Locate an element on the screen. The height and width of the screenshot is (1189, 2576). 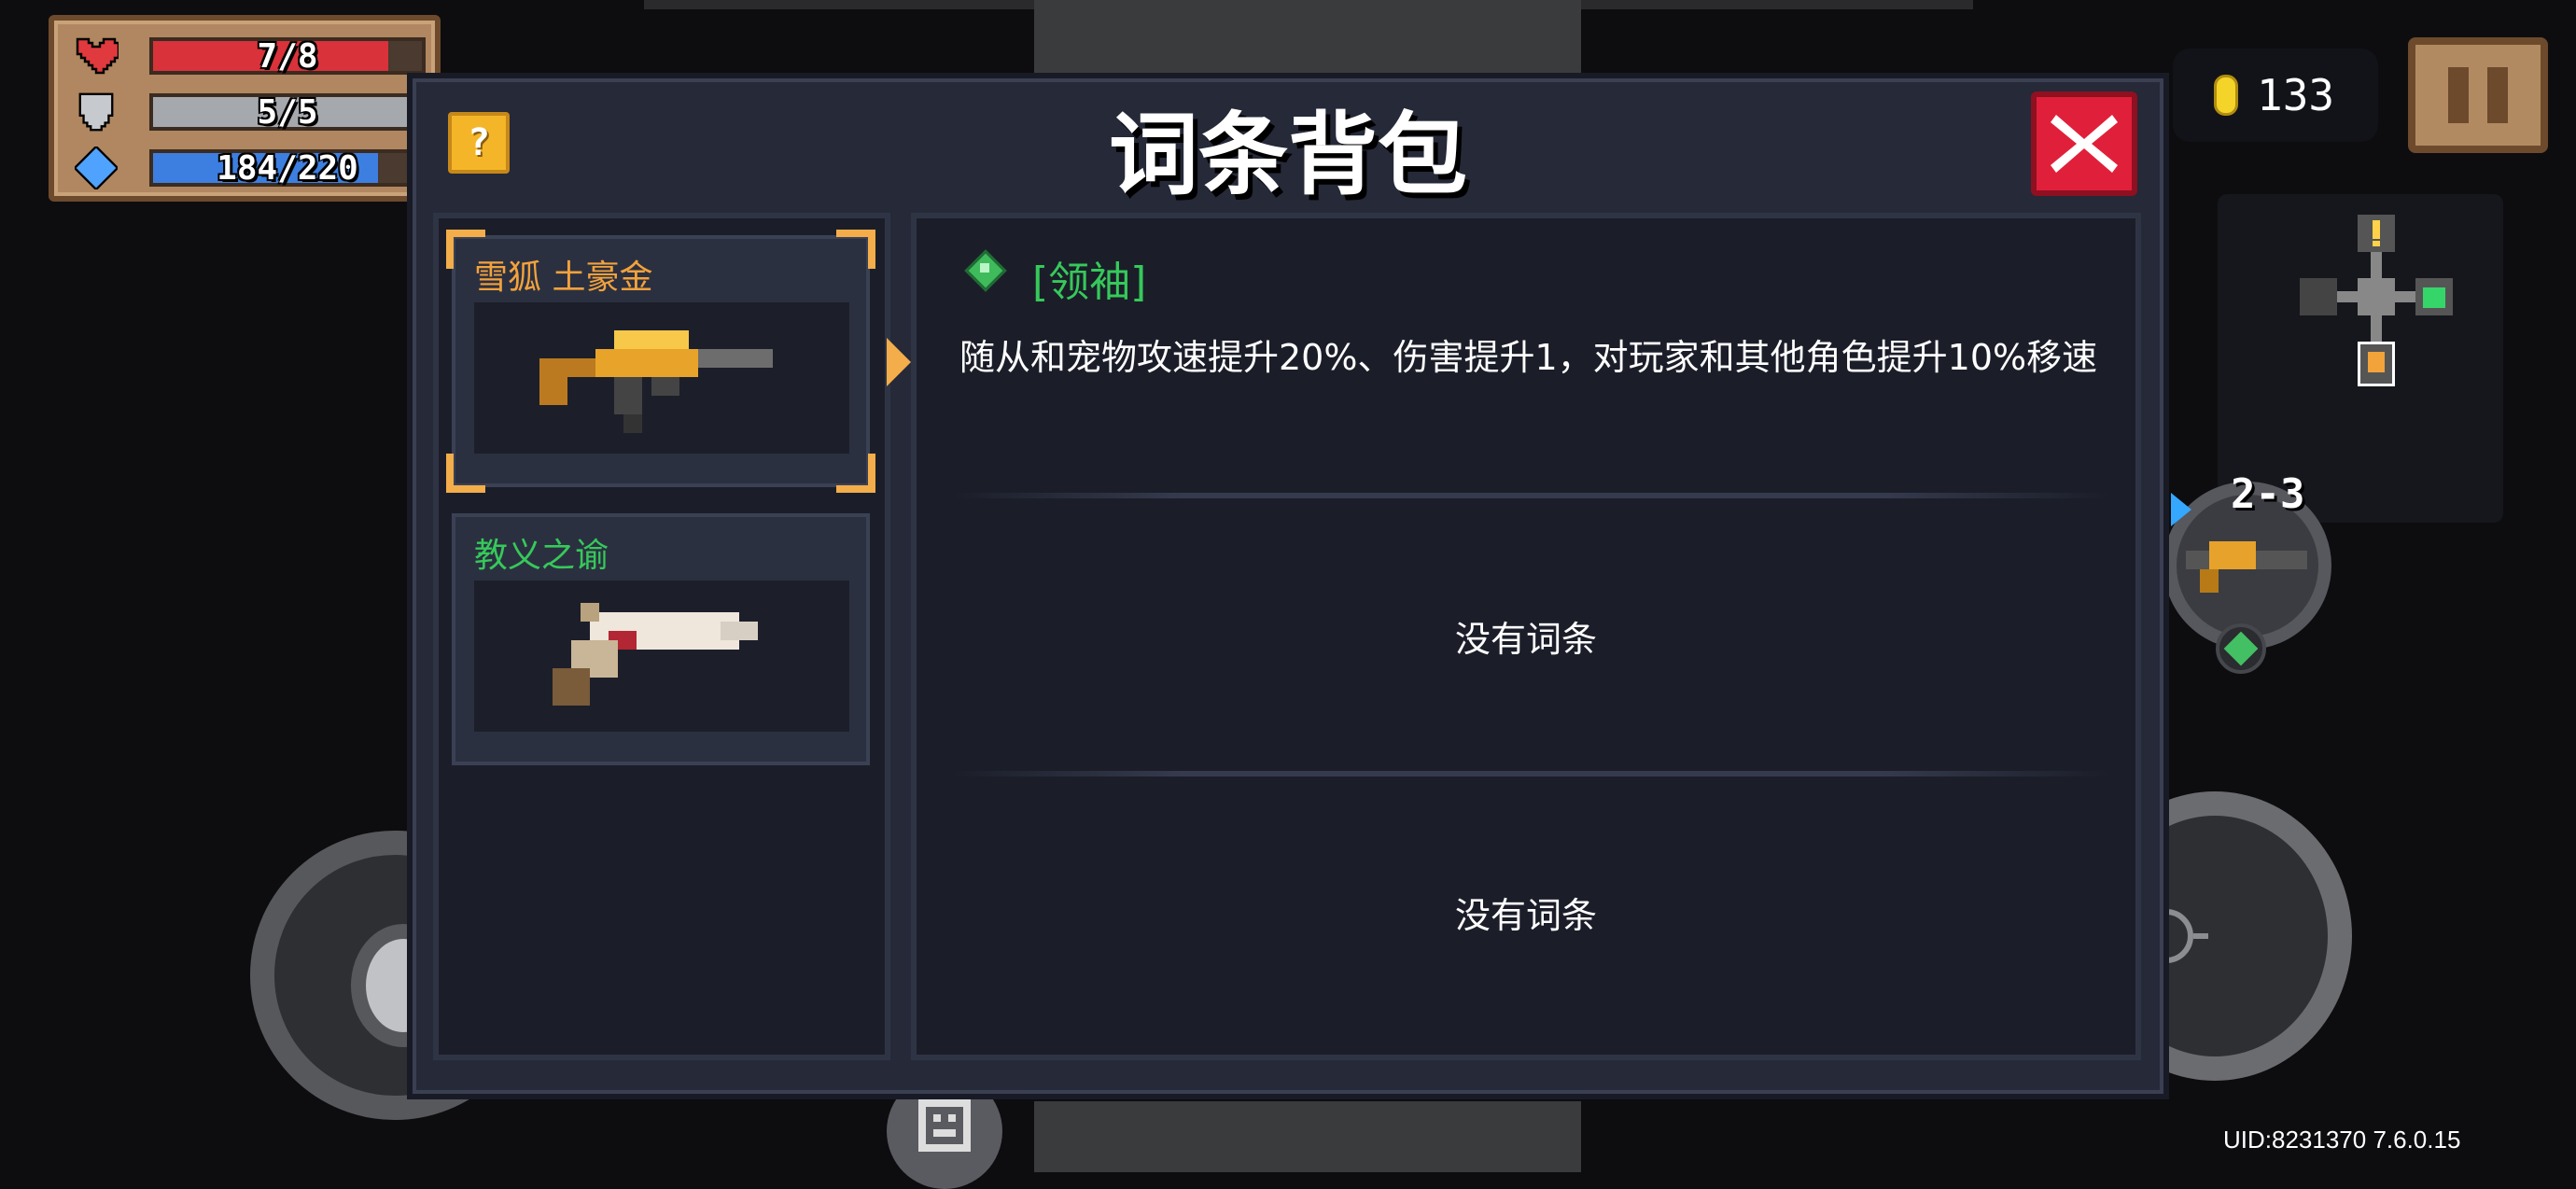
armor-row: 5/5 is located at coordinates (250, 112).